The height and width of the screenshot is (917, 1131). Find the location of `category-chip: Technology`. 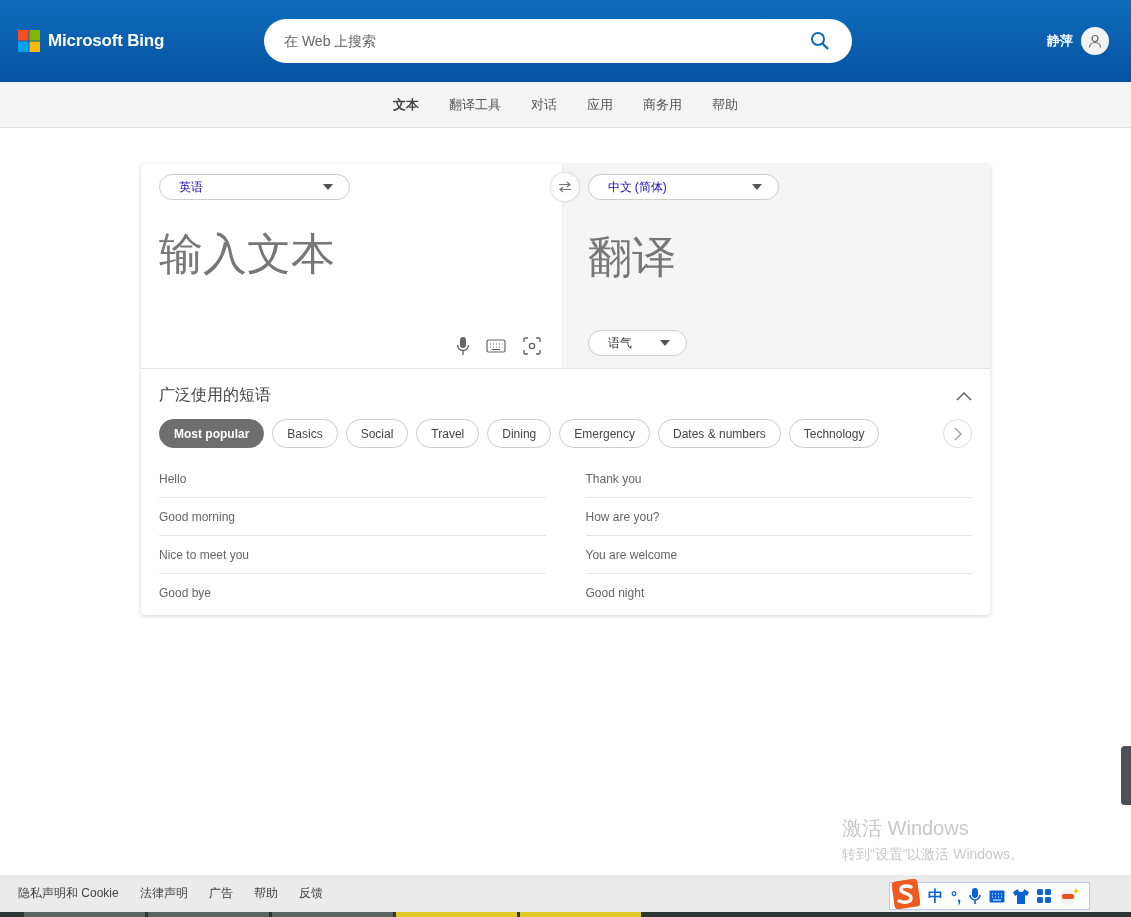

category-chip: Technology is located at coordinates (834, 433).